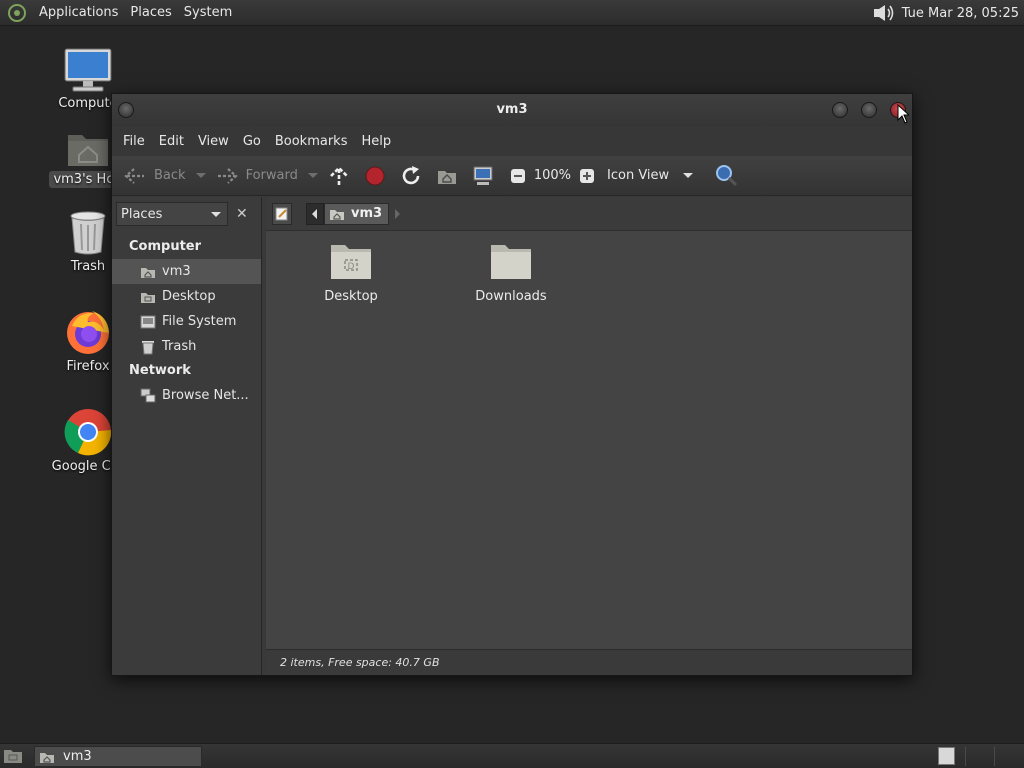 The height and width of the screenshot is (768, 1024). Describe the element at coordinates (78, 13) in the screenshot. I see `applications-menu: Applications` at that location.